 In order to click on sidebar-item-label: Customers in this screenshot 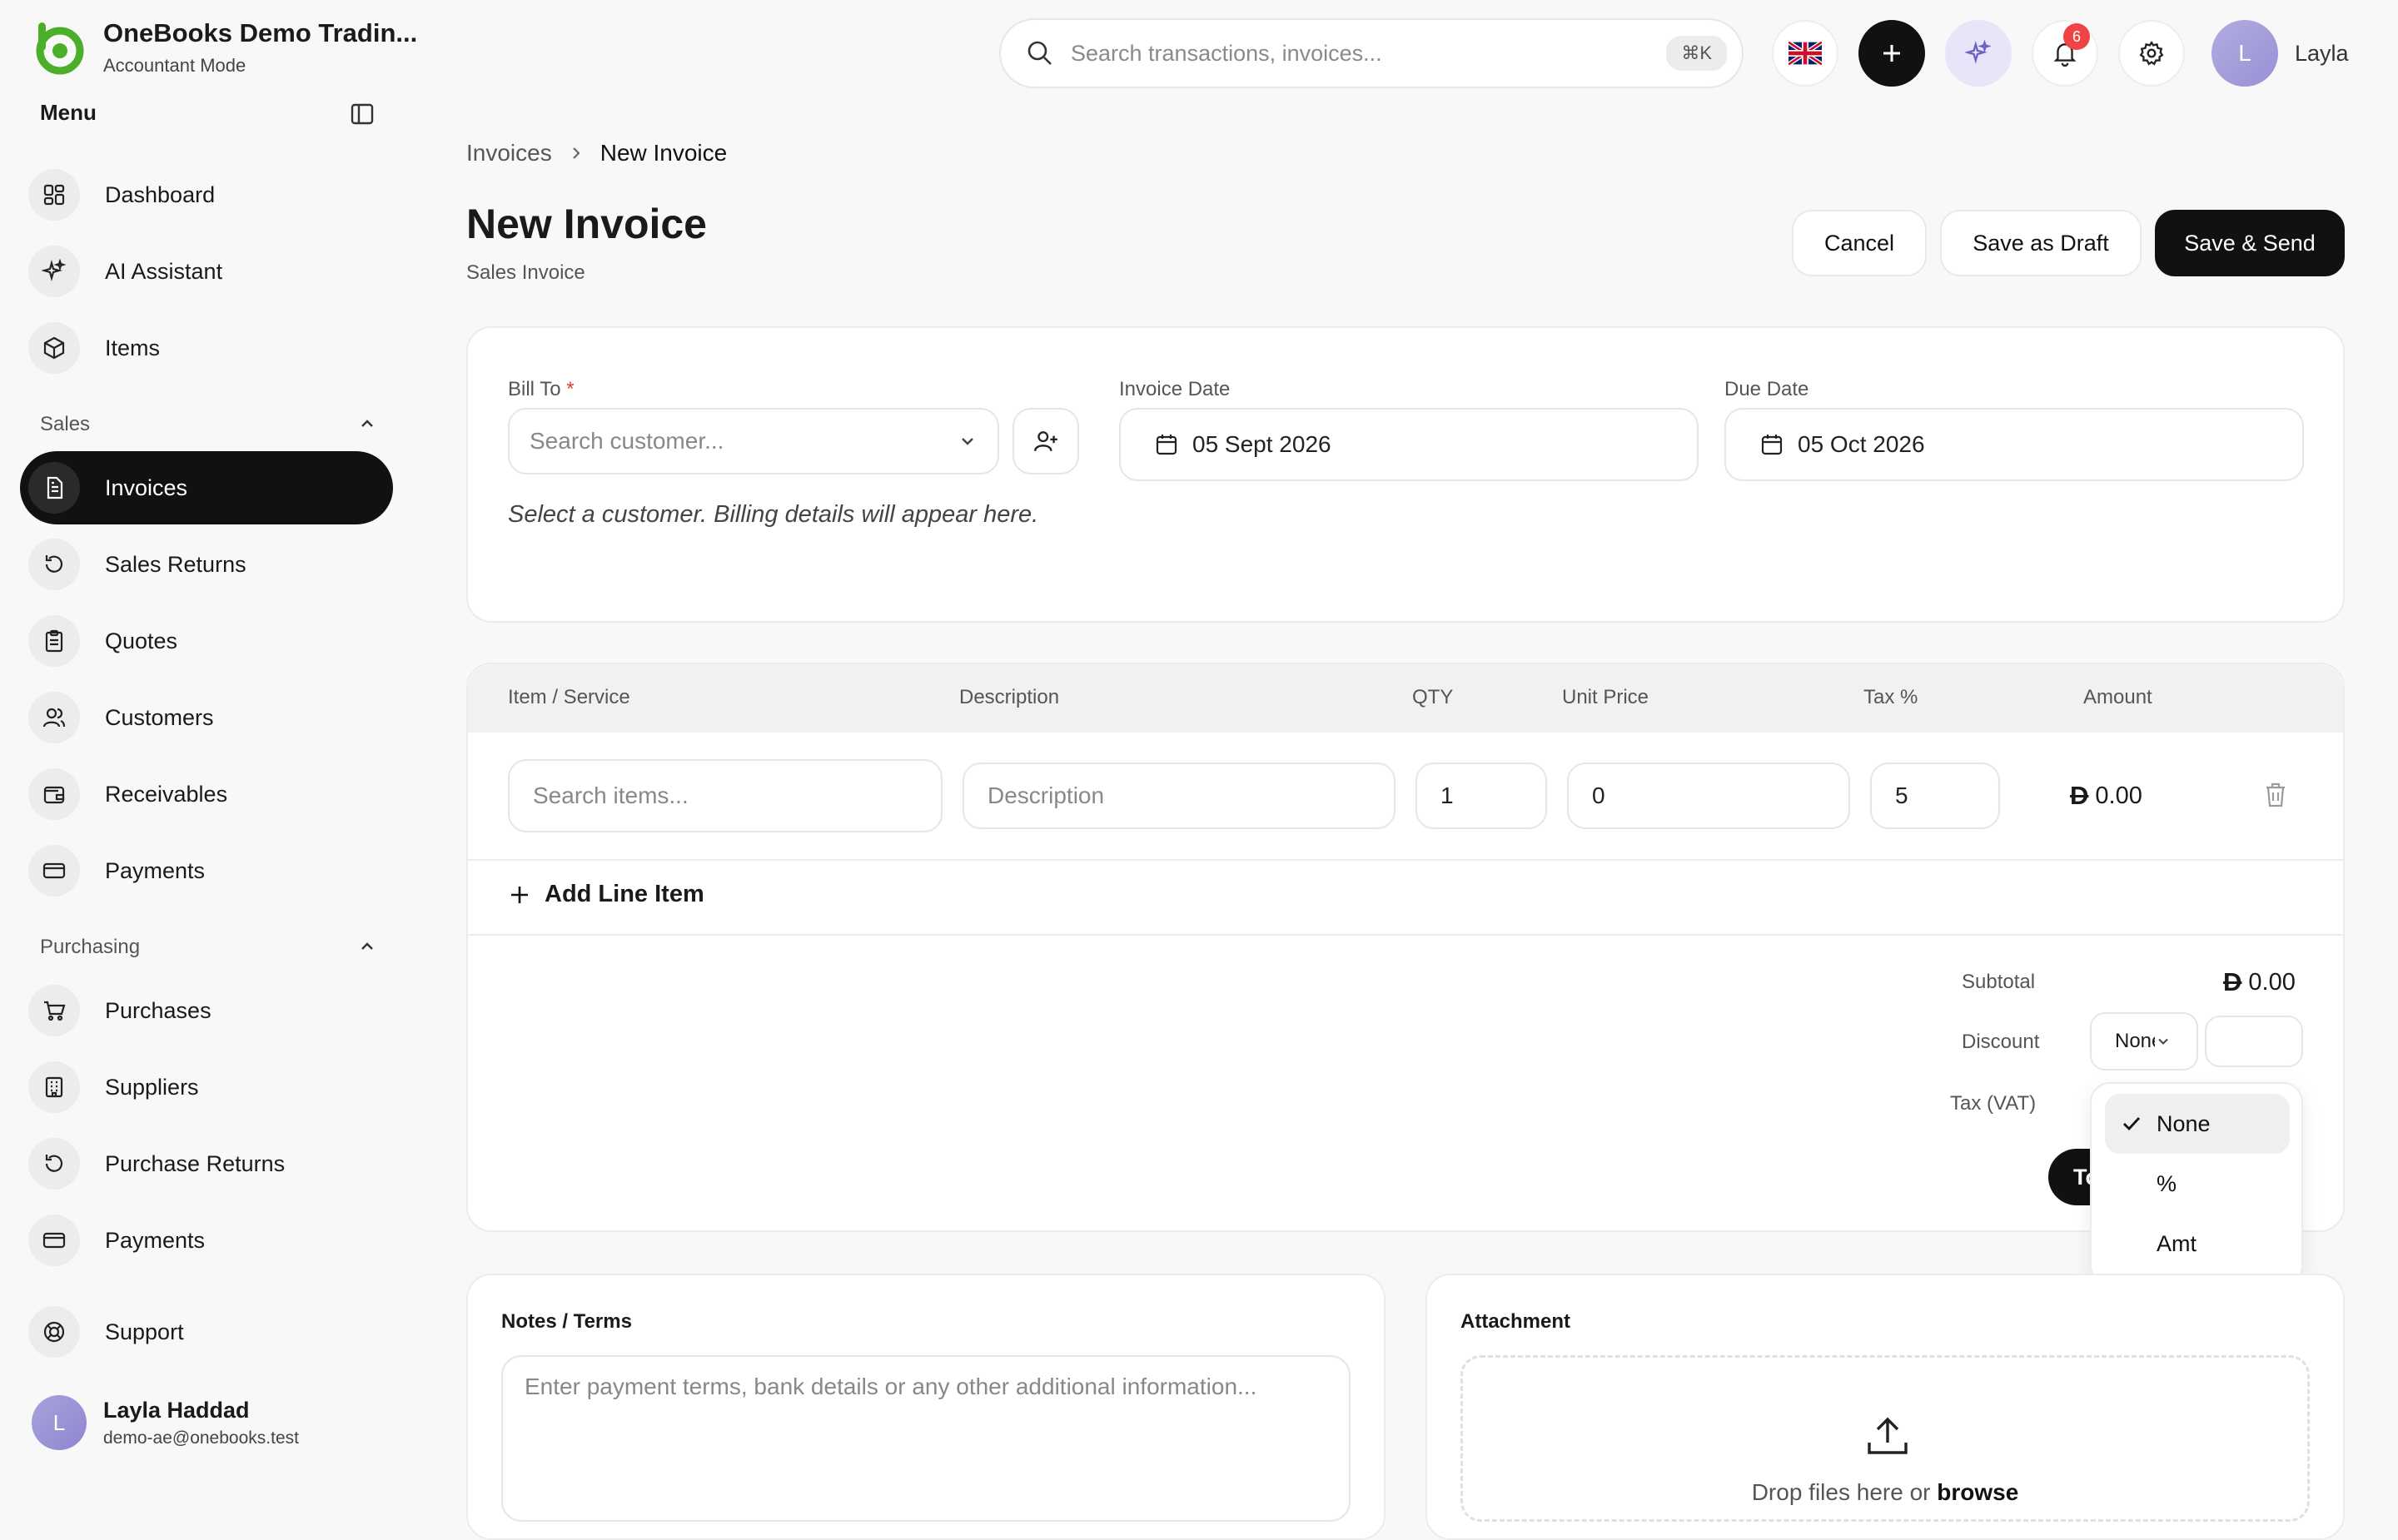, I will do `click(159, 717)`.